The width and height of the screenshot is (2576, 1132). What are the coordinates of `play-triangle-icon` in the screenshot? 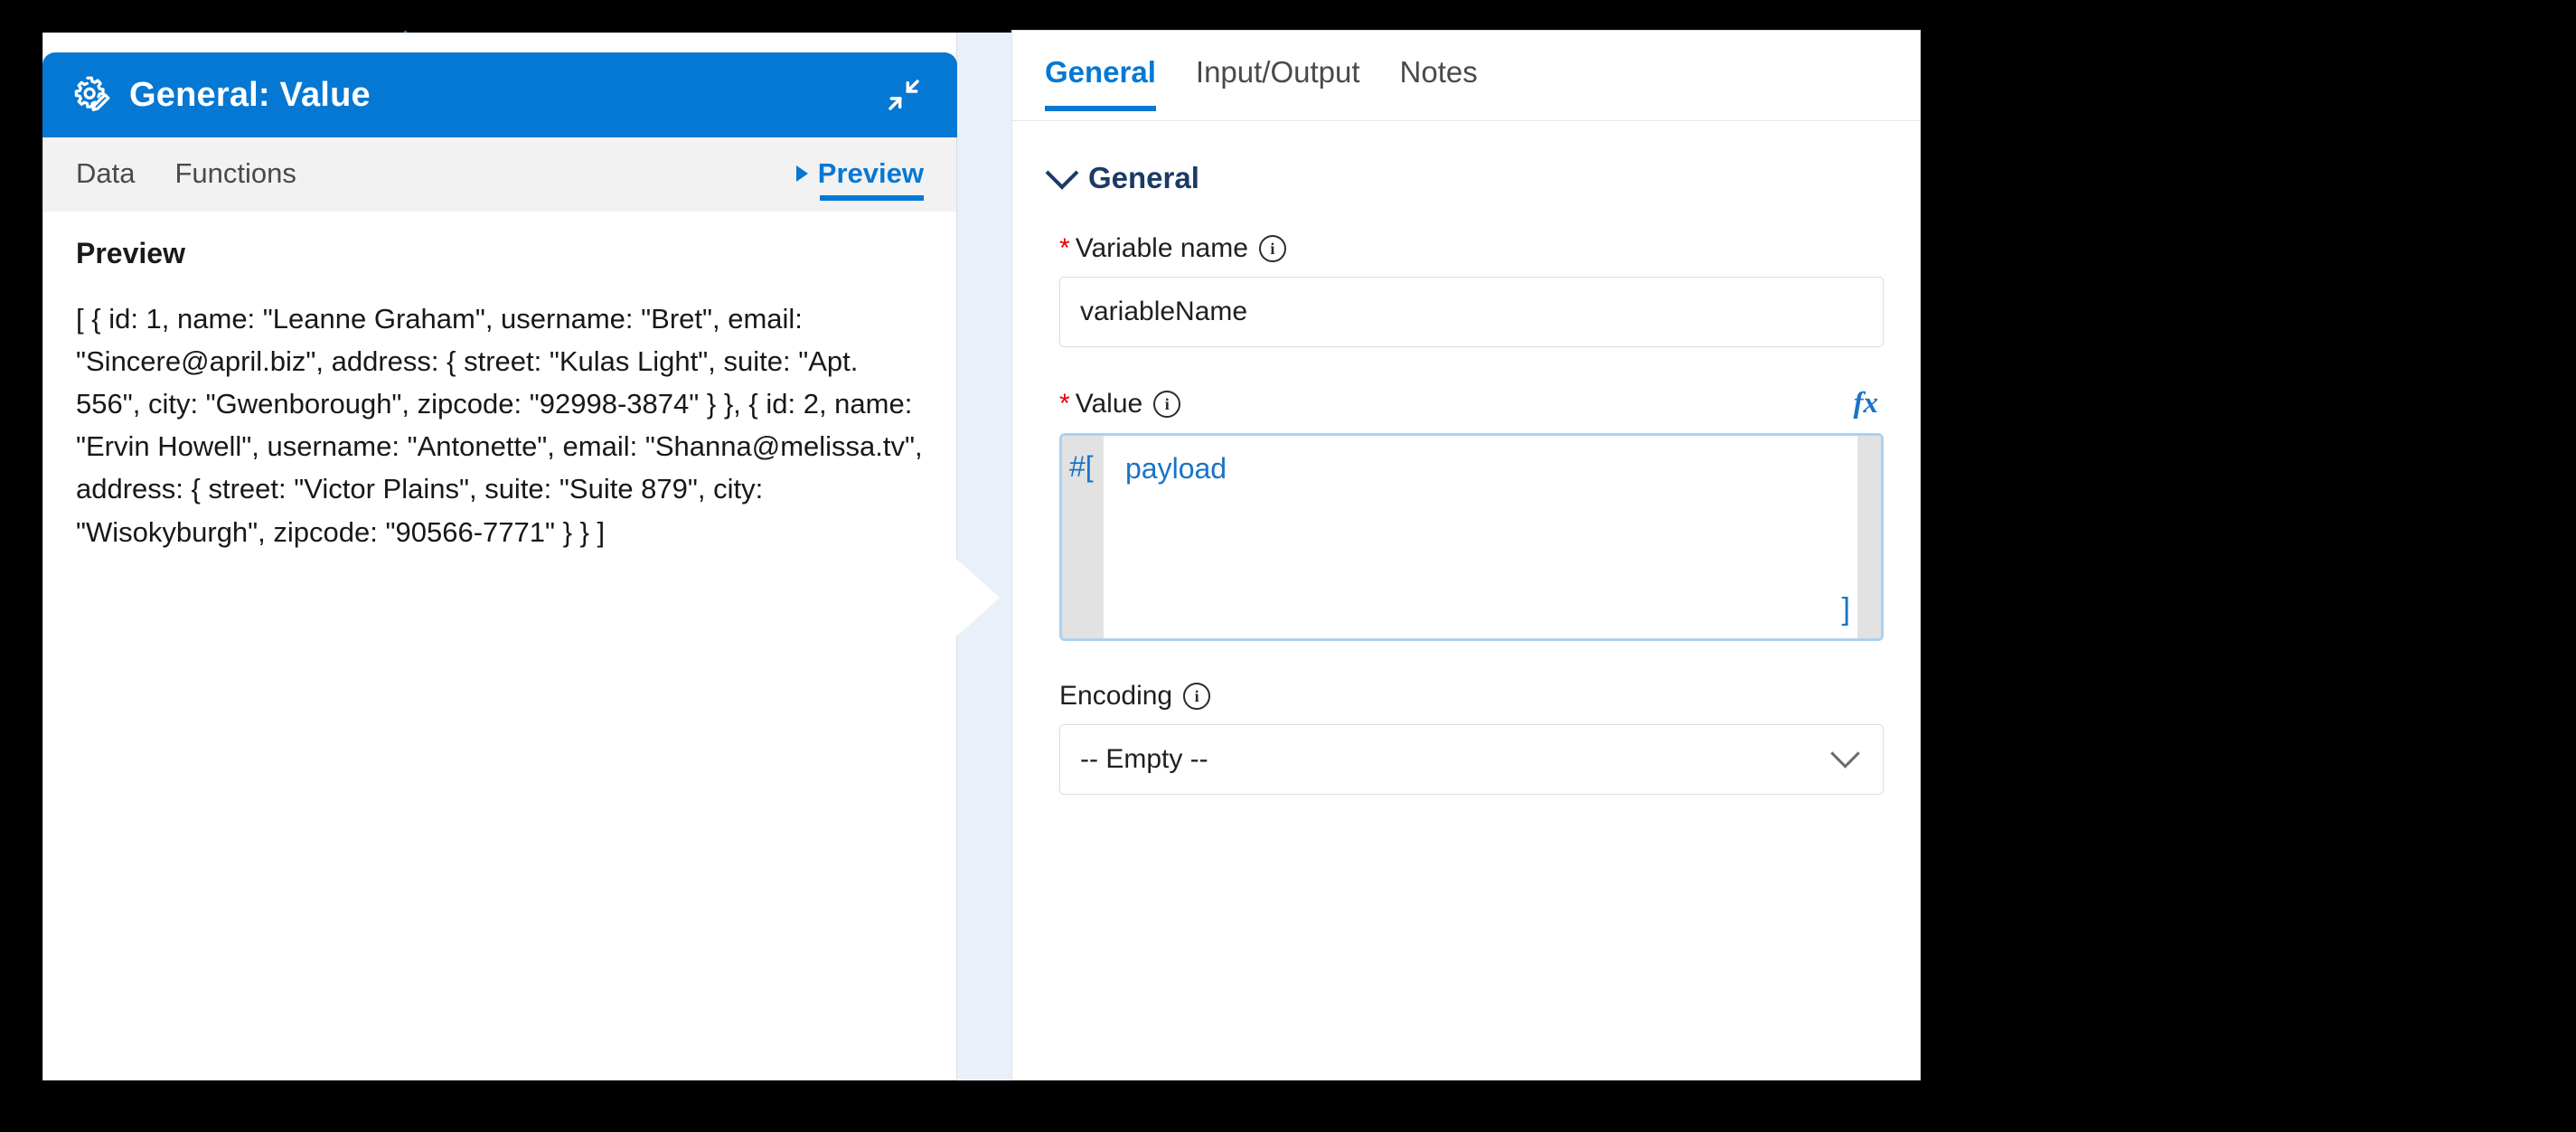 It's located at (801, 174).